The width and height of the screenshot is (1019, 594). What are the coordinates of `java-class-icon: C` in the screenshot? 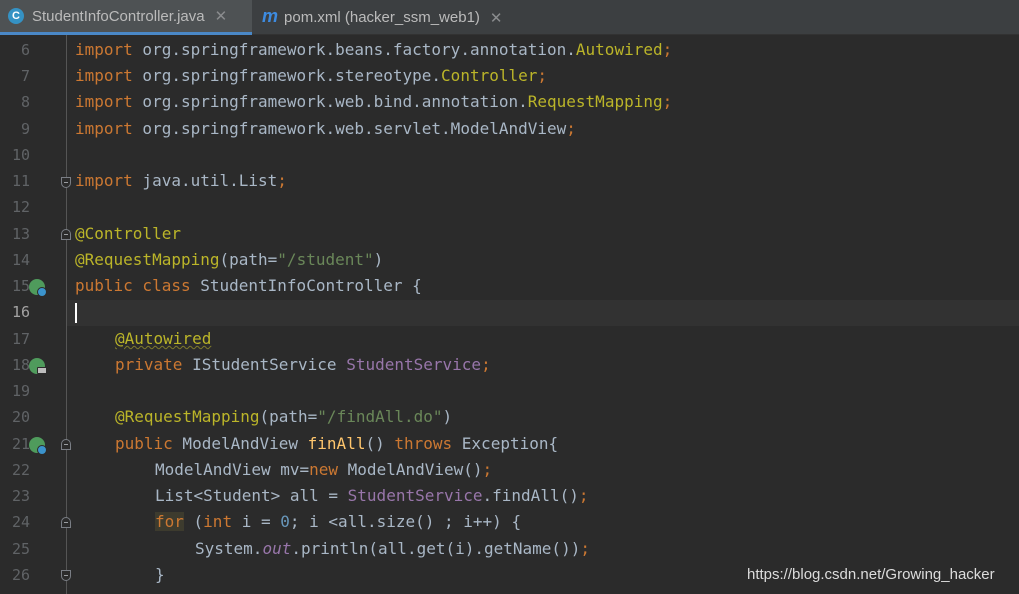 It's located at (16, 16).